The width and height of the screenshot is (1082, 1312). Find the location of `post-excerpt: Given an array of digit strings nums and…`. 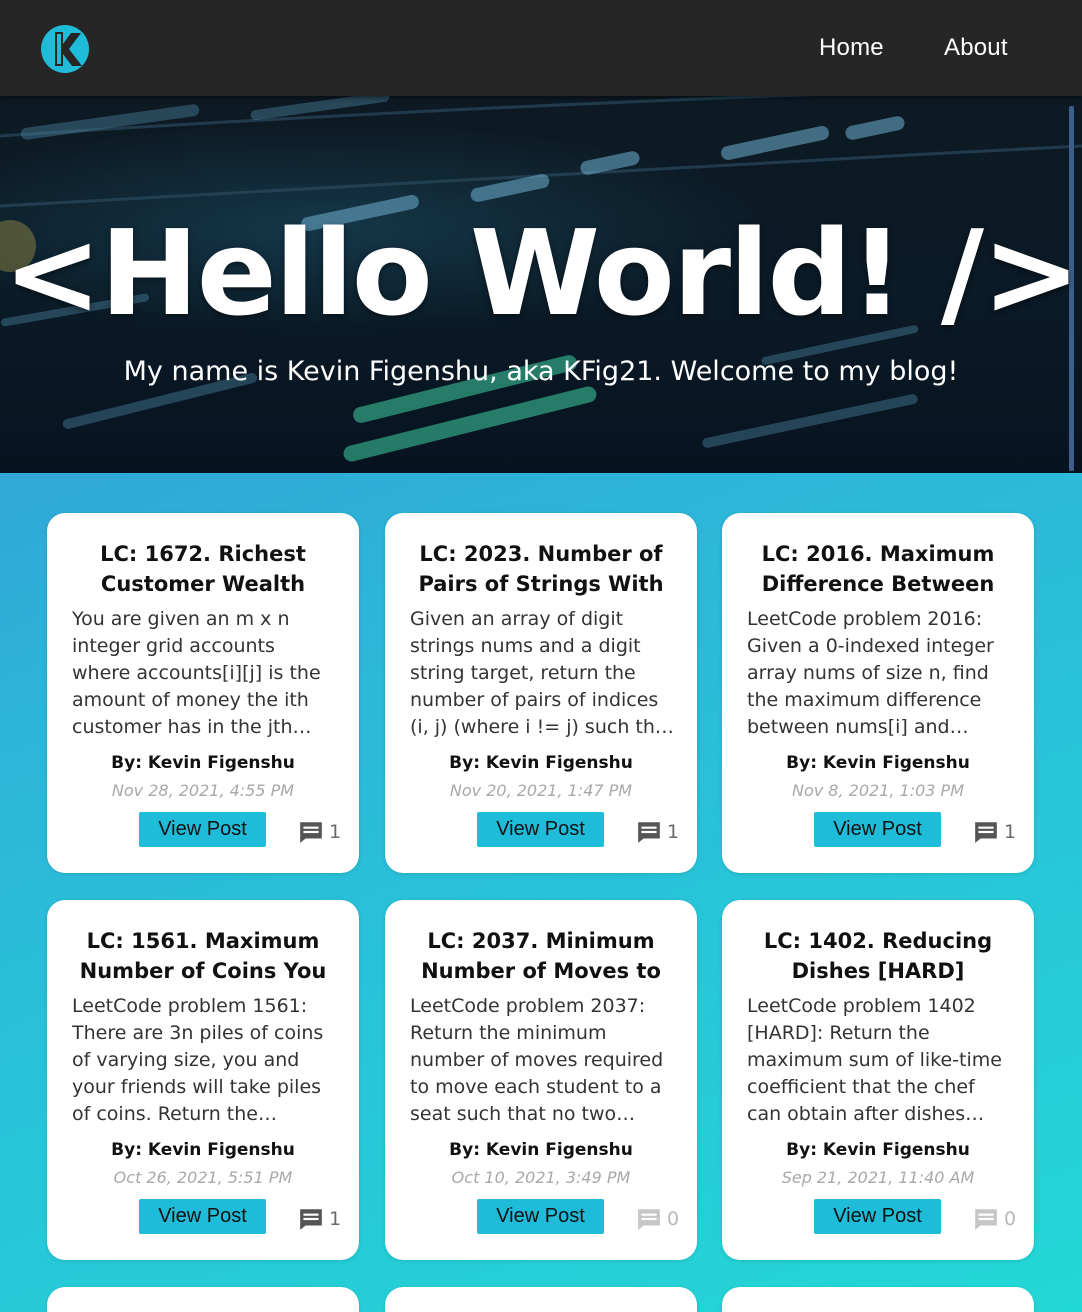

post-excerpt: Given an array of digit strings nums and… is located at coordinates (542, 673).